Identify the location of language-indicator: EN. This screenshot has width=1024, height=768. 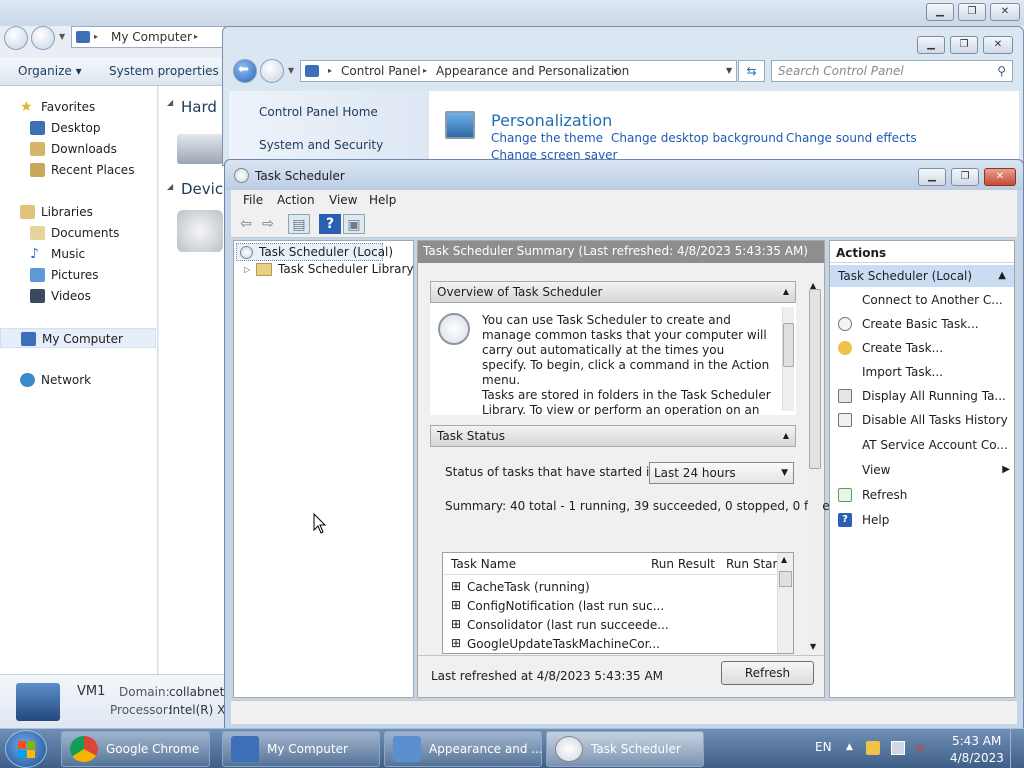
(823, 747).